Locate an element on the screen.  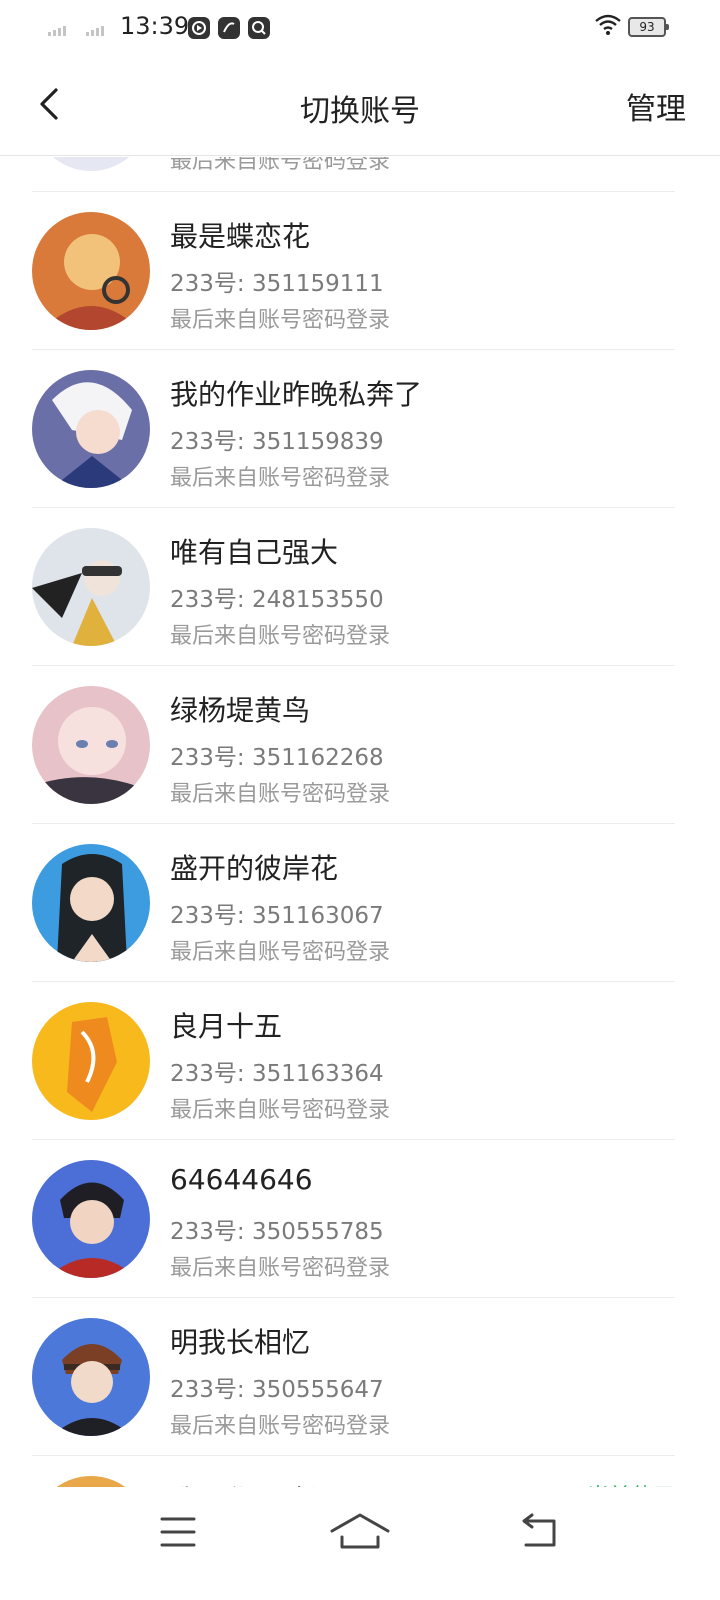
menu-button is located at coordinates (178, 1532).